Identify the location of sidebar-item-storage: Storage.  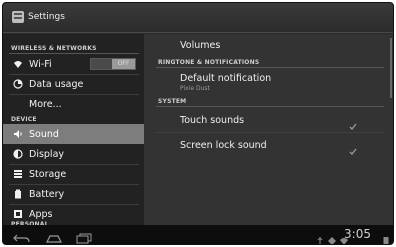
(73, 174).